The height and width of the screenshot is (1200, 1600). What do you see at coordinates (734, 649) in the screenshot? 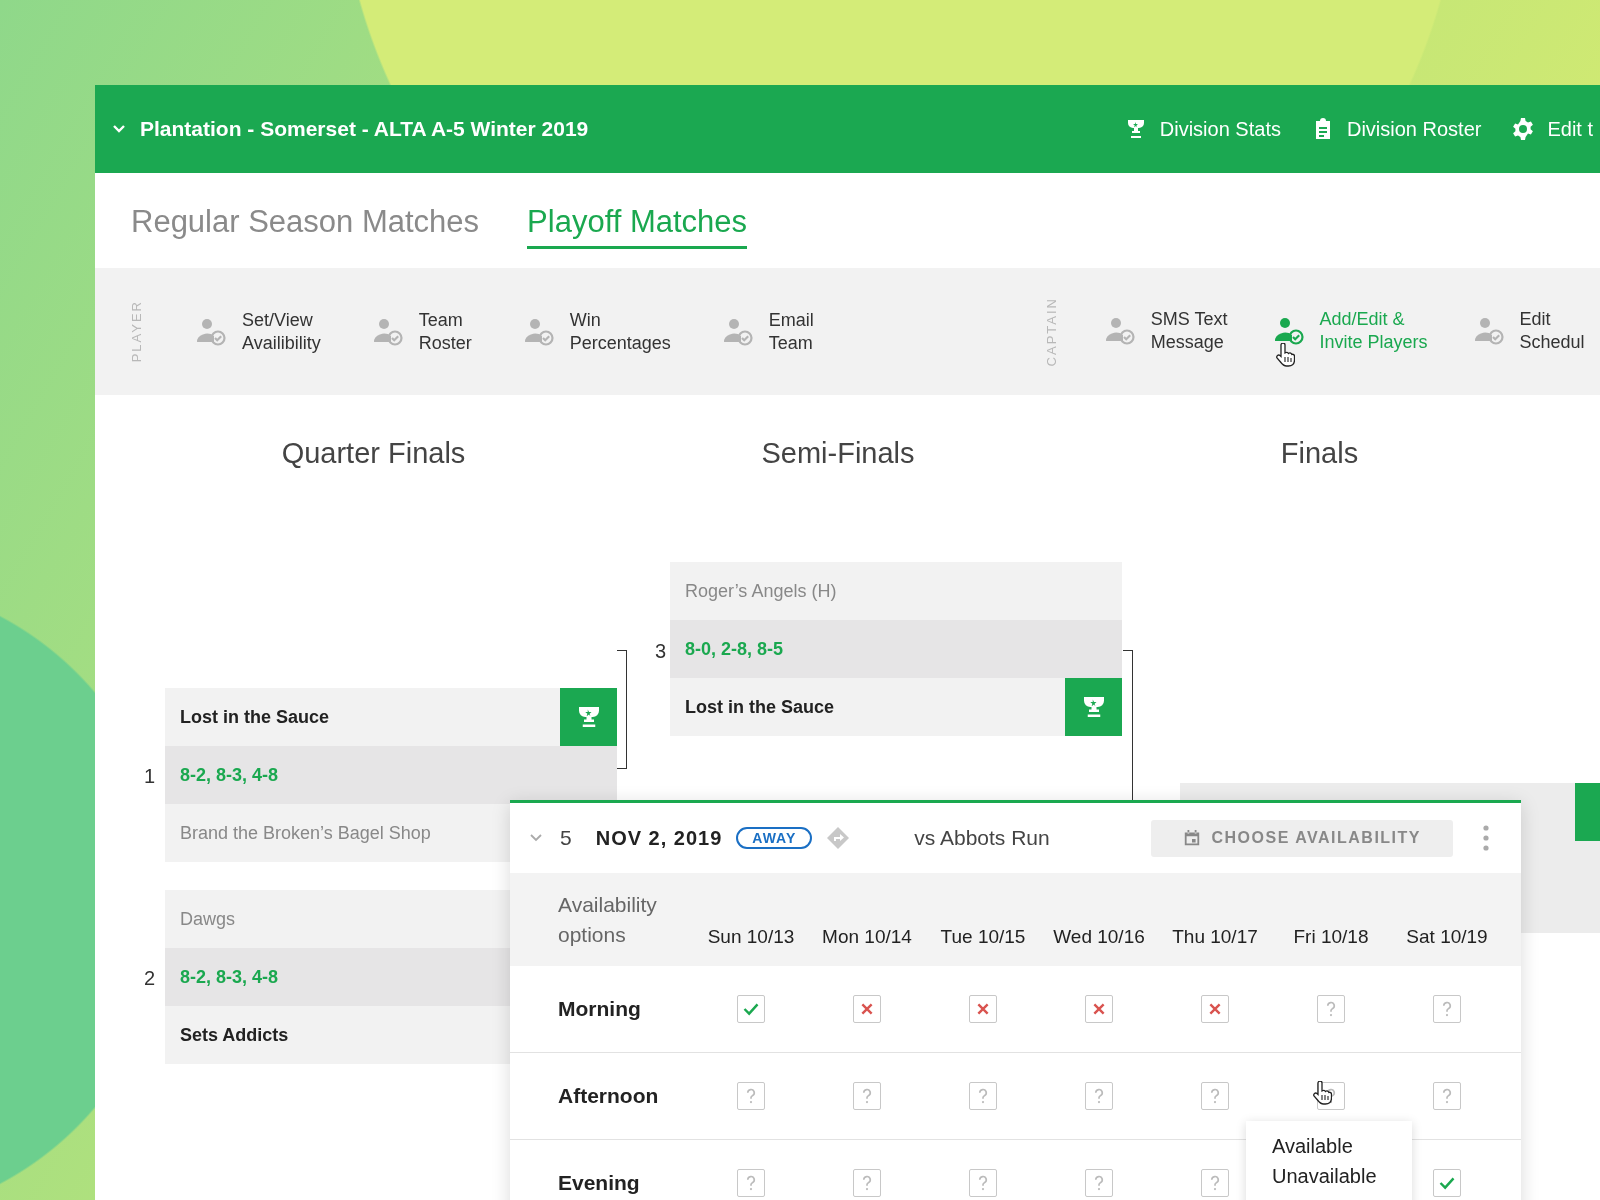
I see `match-score: 8-0, 2-8, 8-5` at bounding box center [734, 649].